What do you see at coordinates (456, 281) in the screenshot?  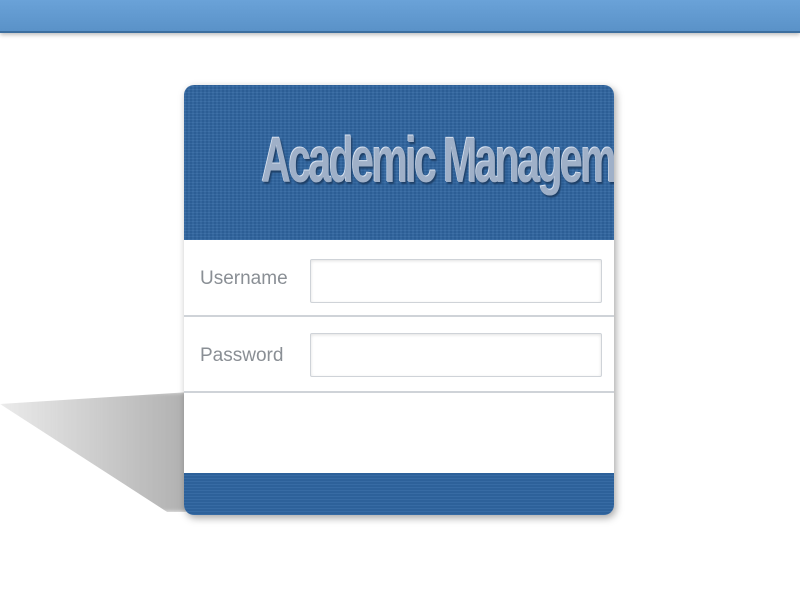 I see `username-input` at bounding box center [456, 281].